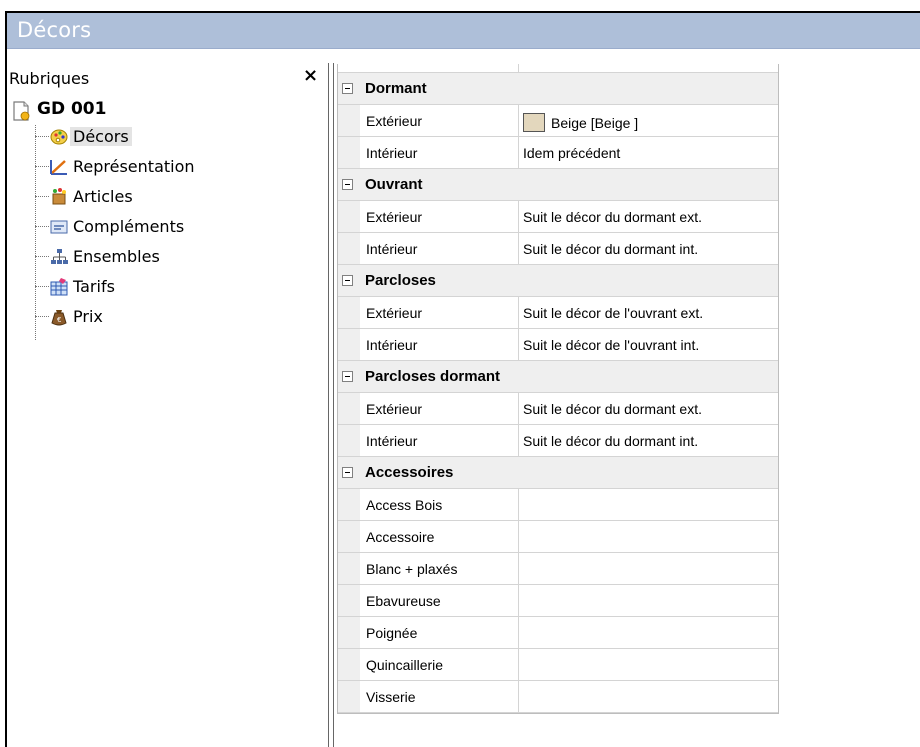 The height and width of the screenshot is (747, 920). Describe the element at coordinates (613, 313) in the screenshot. I see `property-value-text: Suit le décor de l'ouvrant ext.` at that location.